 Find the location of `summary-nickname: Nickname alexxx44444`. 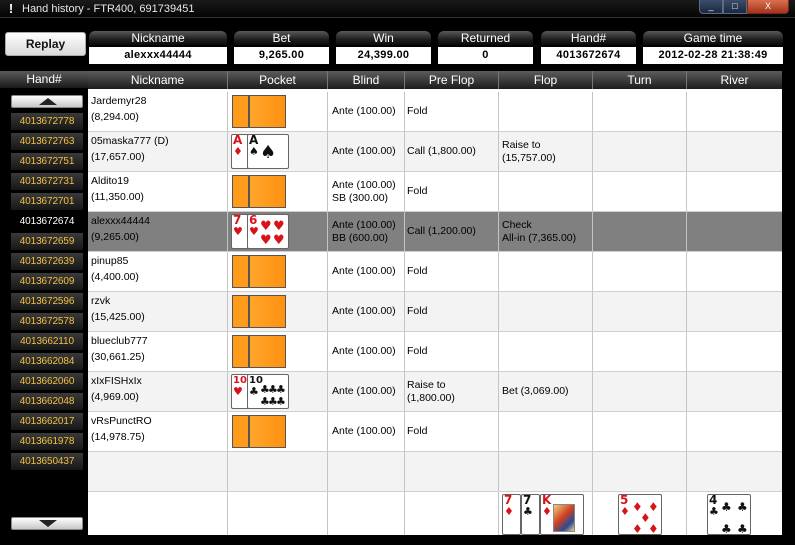

summary-nickname: Nickname alexxx44444 is located at coordinates (158, 47).